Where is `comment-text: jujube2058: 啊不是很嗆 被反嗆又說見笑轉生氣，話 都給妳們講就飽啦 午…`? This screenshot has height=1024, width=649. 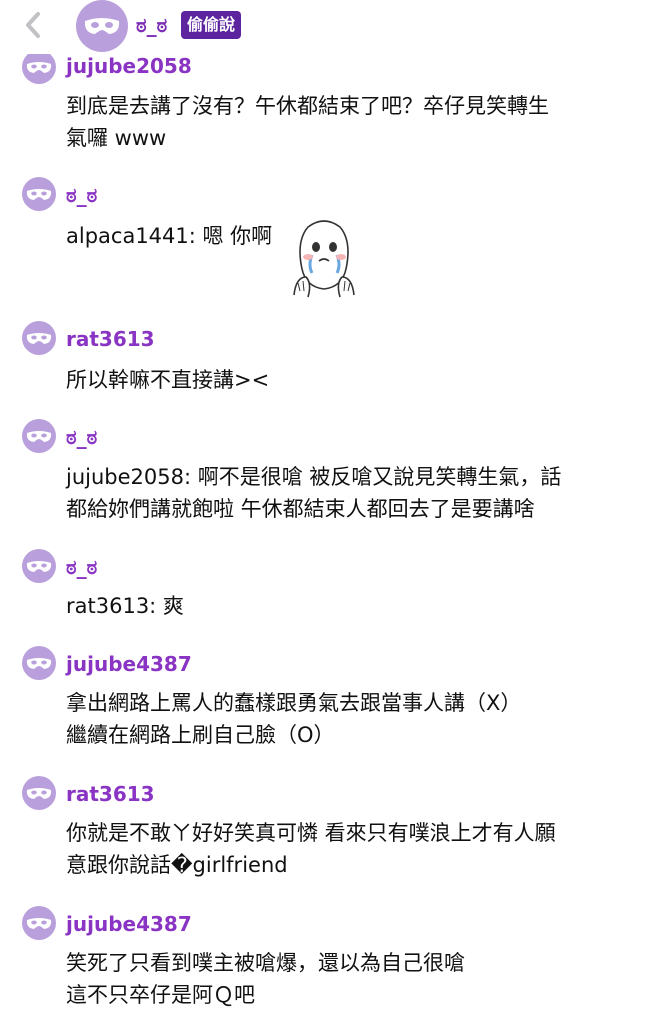
comment-text: jujube2058: 啊不是很嗆 被反嗆又說見笑轉生氣，話 都給妳們講就飽啦 午… is located at coordinates (313, 493).